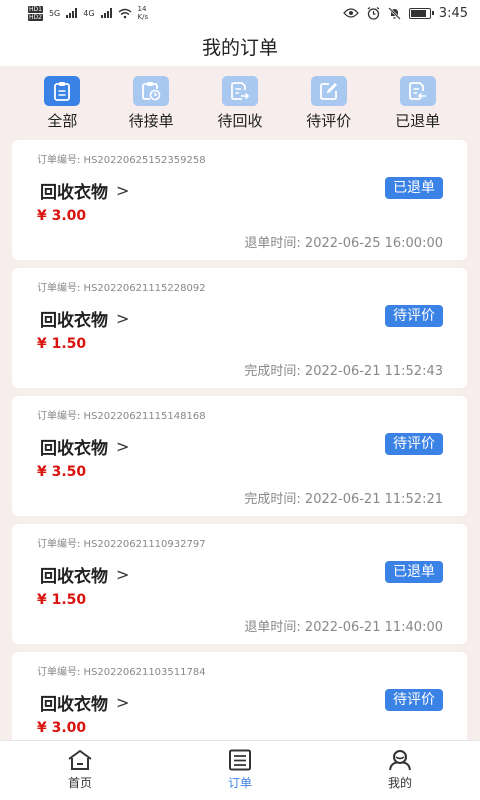 This screenshot has height=800, width=480. I want to click on nav-home: 首页, so click(80, 770).